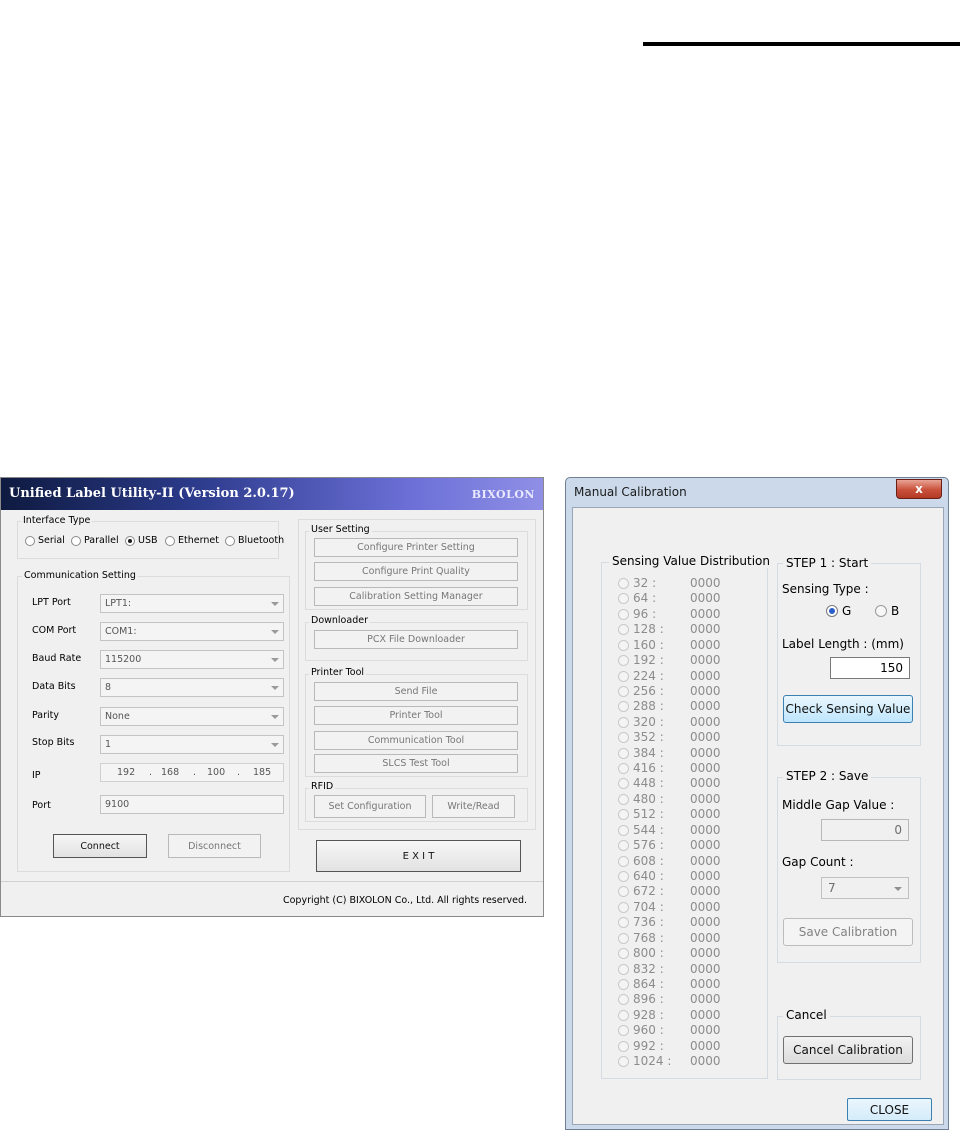 The height and width of the screenshot is (1130, 976). I want to click on radio-usb: USB, so click(141, 540).